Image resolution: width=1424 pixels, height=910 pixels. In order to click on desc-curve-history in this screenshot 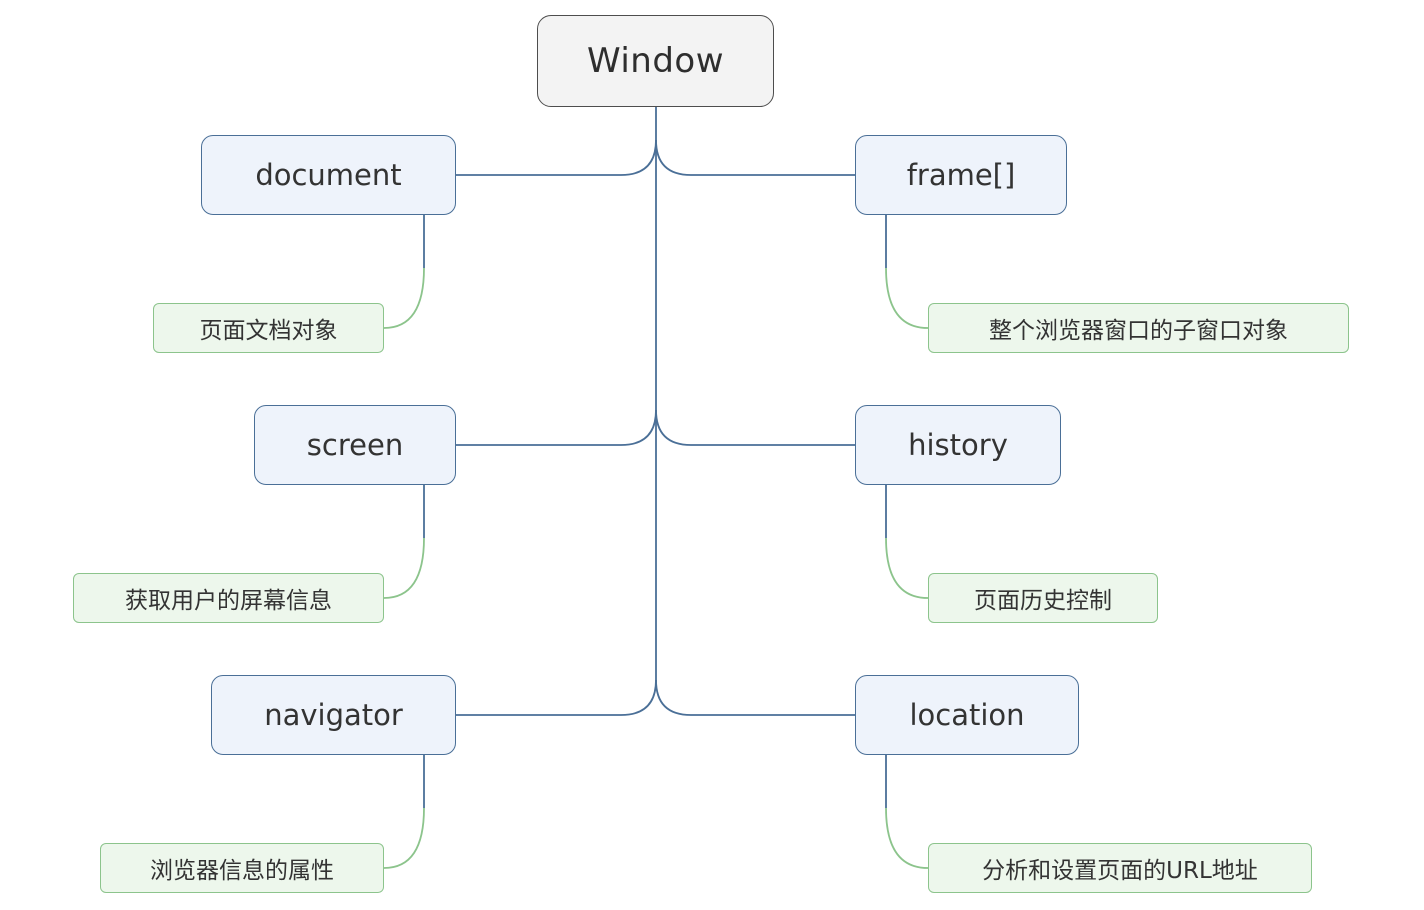, I will do `click(907, 568)`.